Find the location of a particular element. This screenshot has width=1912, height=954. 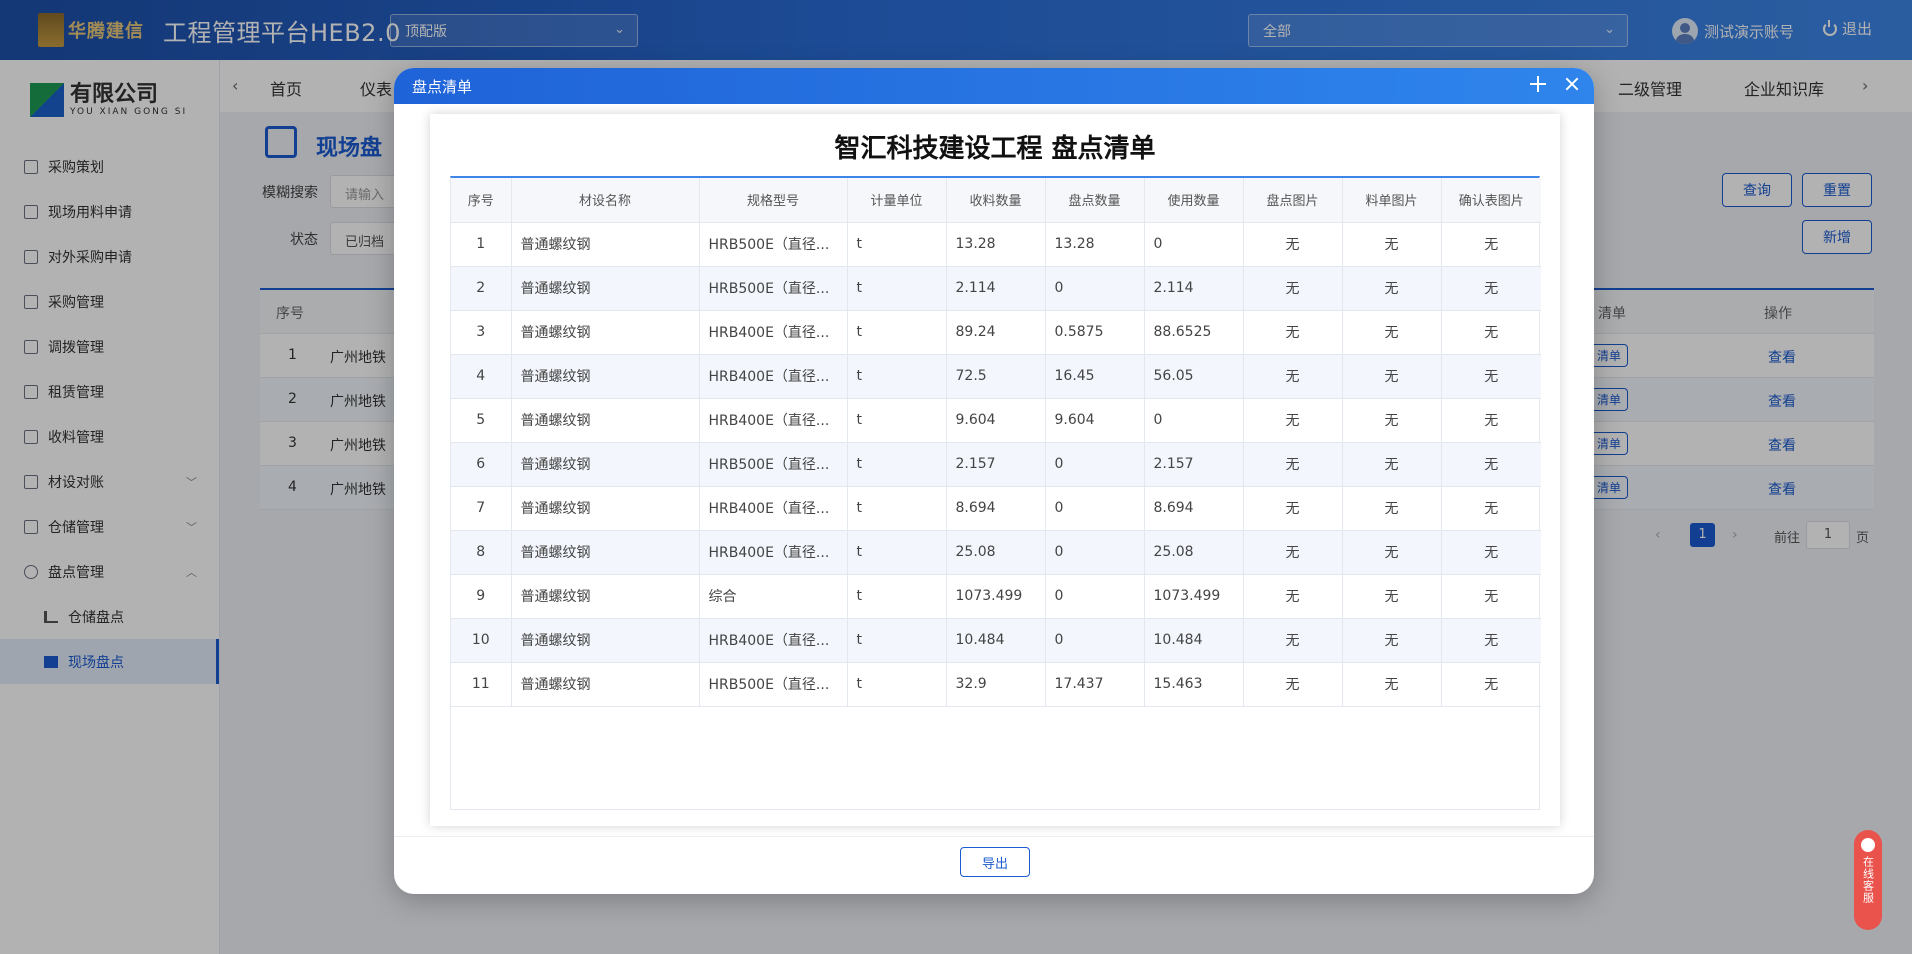

table-cell: 7 is located at coordinates (481, 508).